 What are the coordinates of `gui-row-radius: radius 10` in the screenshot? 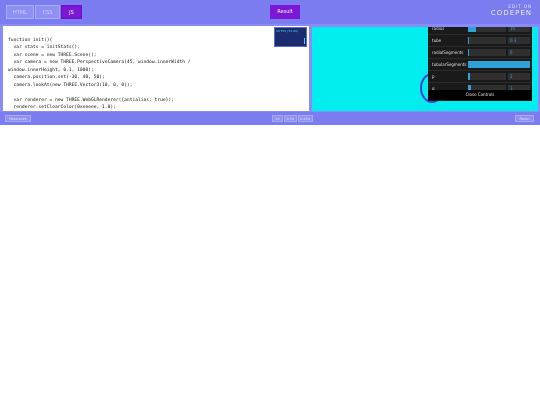 It's located at (480, 31).